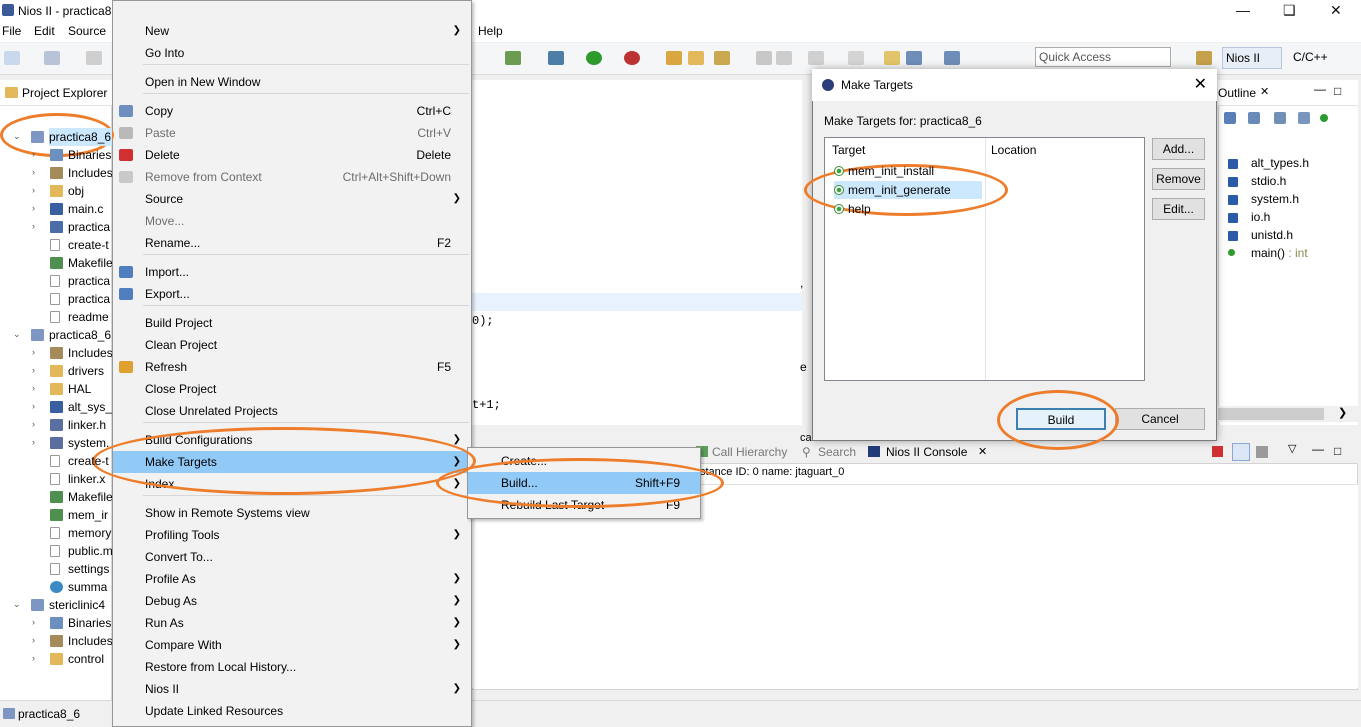 The height and width of the screenshot is (727, 1361). I want to click on collapse-icon, so click(1230, 118).